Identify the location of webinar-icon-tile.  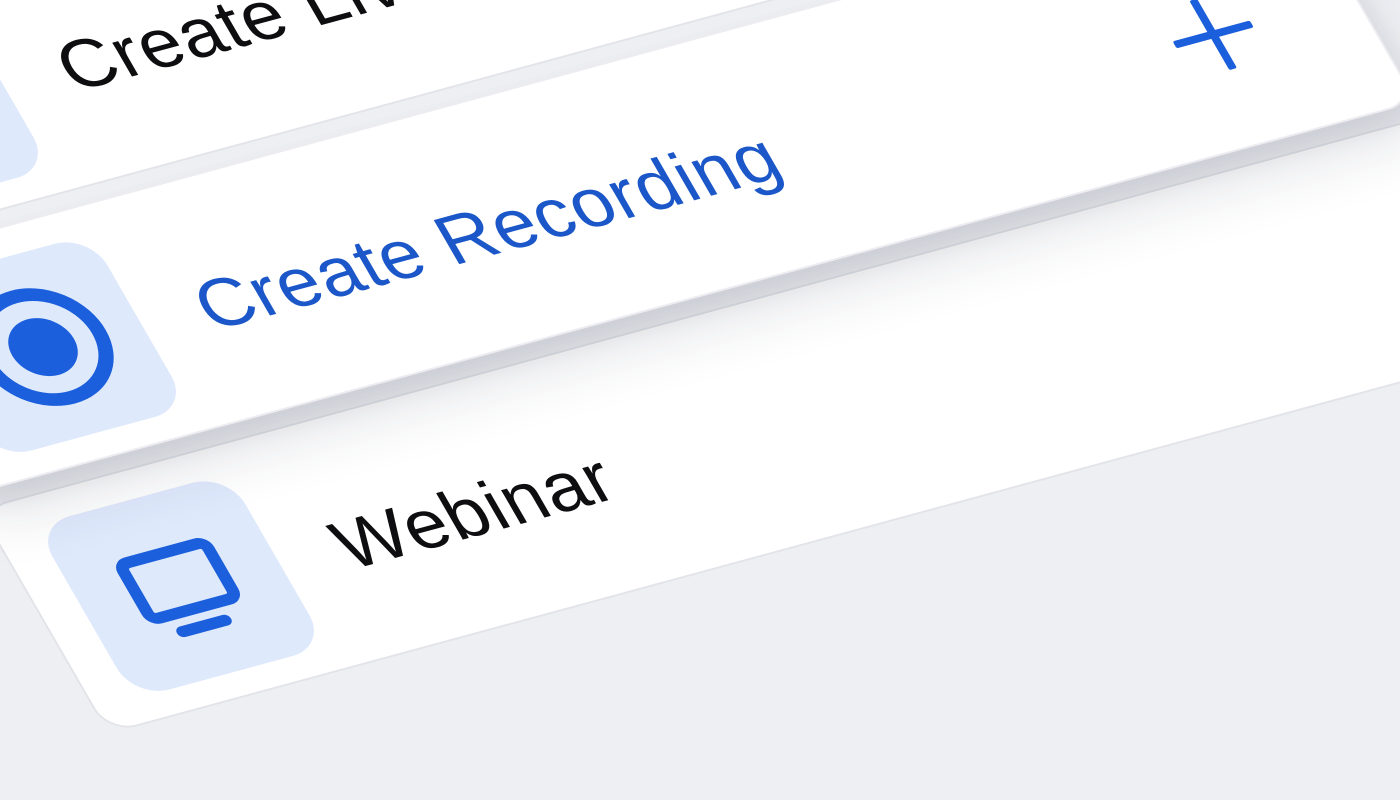
(181, 586).